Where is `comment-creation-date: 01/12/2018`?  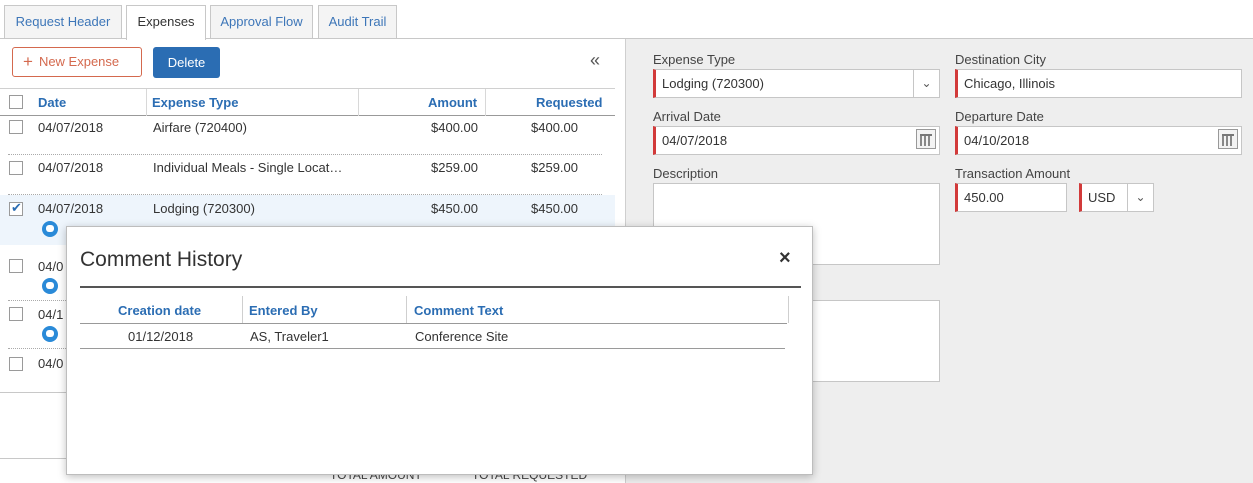
comment-creation-date: 01/12/2018 is located at coordinates (161, 336).